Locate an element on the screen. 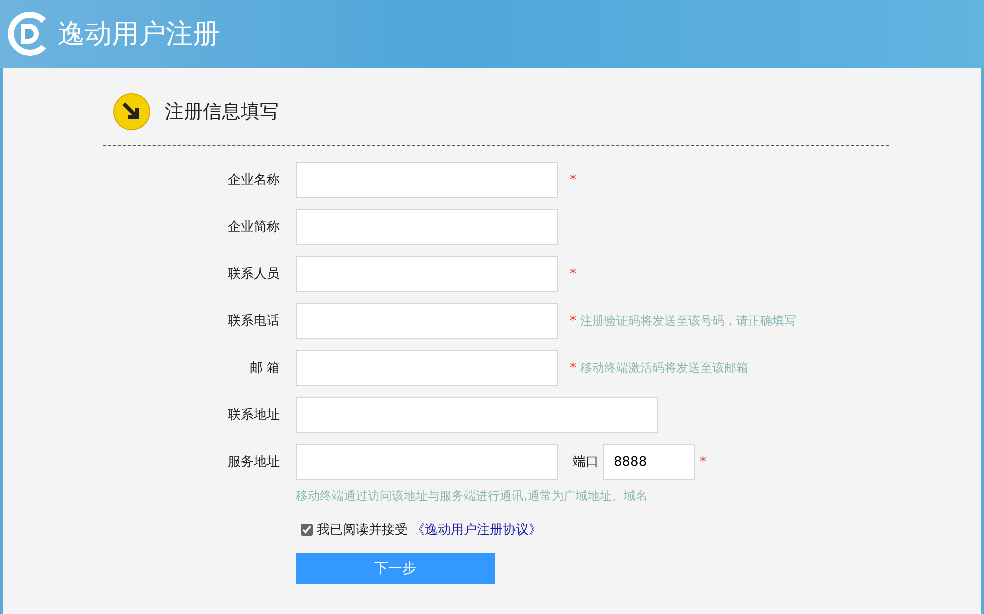 This screenshot has height=614, width=984. port-field: 8888 is located at coordinates (649, 462).